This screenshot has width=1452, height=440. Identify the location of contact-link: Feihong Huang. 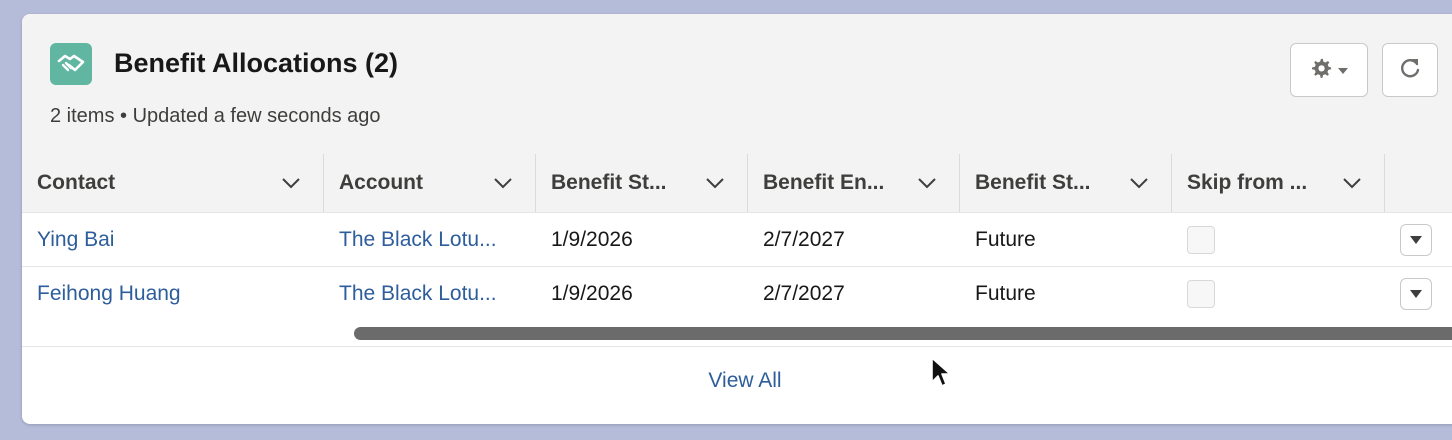
(173, 293).